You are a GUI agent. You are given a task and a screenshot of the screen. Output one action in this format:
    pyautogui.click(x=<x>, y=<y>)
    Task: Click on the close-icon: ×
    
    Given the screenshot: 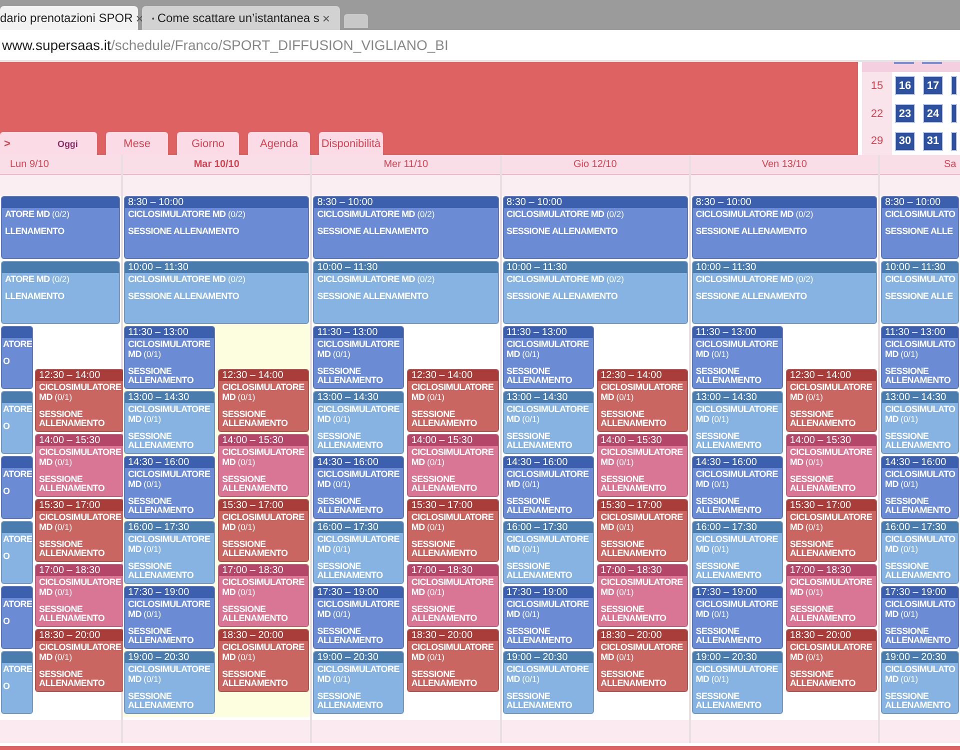 What is the action you would take?
    pyautogui.click(x=326, y=18)
    